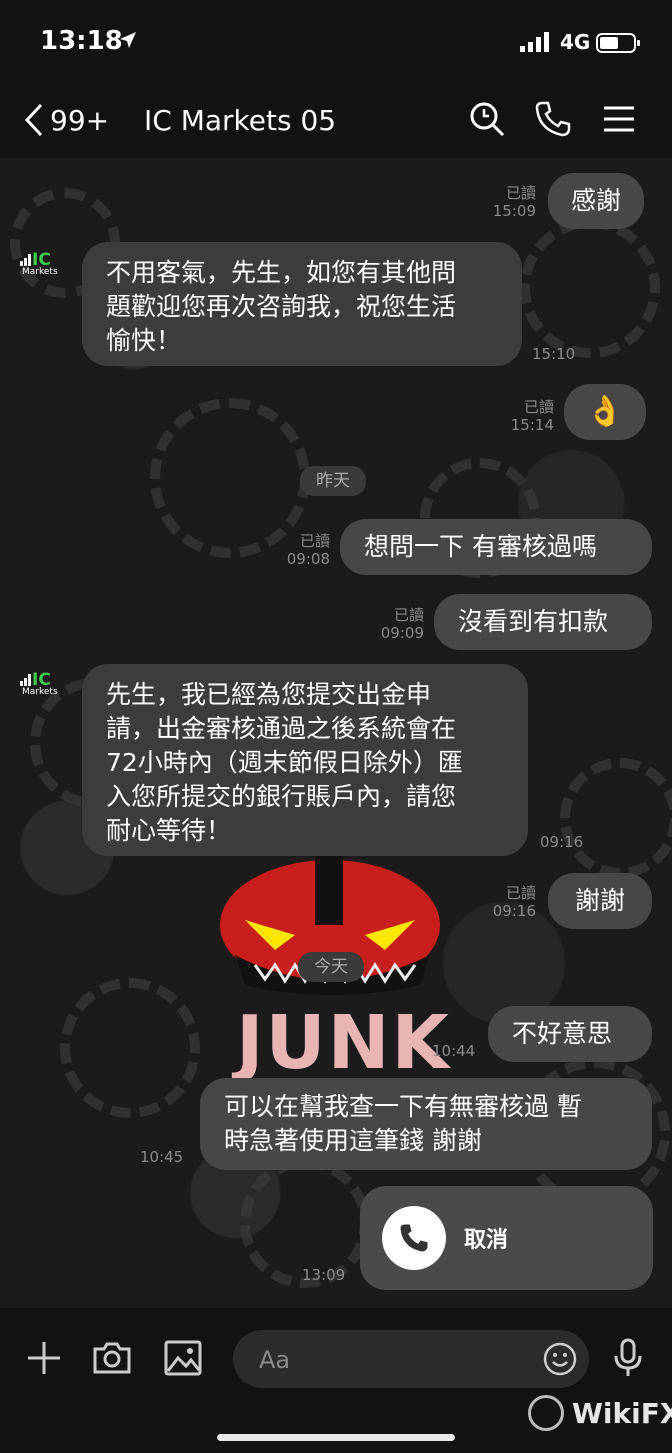 The width and height of the screenshot is (672, 1453). What do you see at coordinates (454, 1051) in the screenshot?
I see `message-time: 10:44` at bounding box center [454, 1051].